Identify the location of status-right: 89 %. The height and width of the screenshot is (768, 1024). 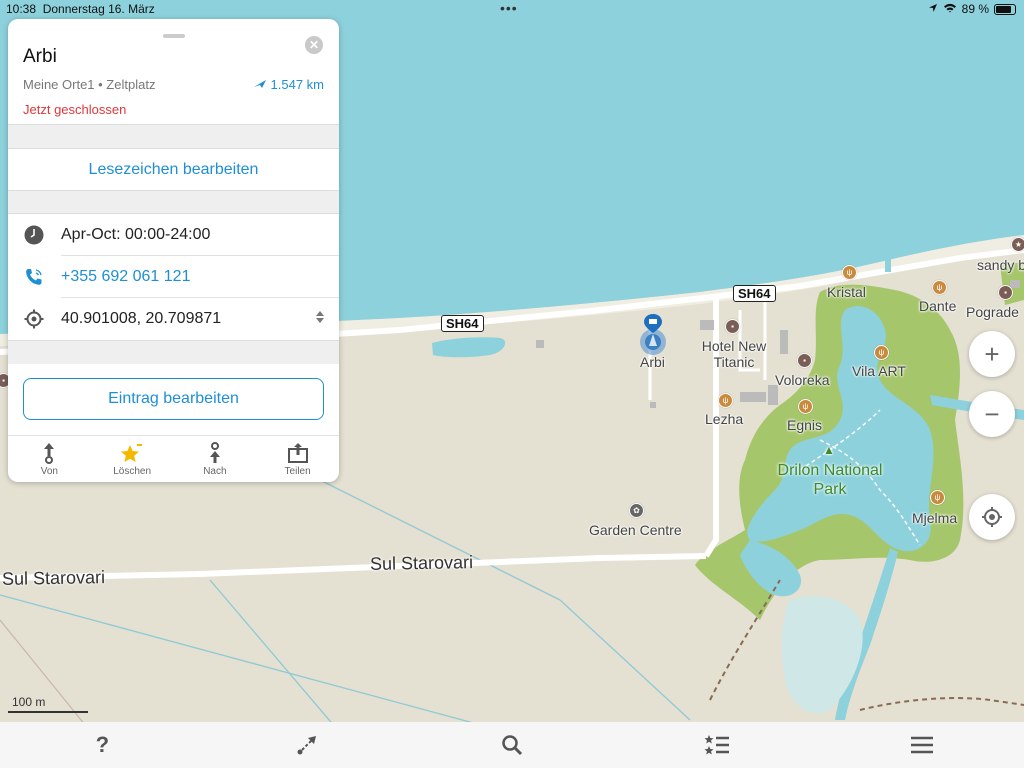
(972, 9).